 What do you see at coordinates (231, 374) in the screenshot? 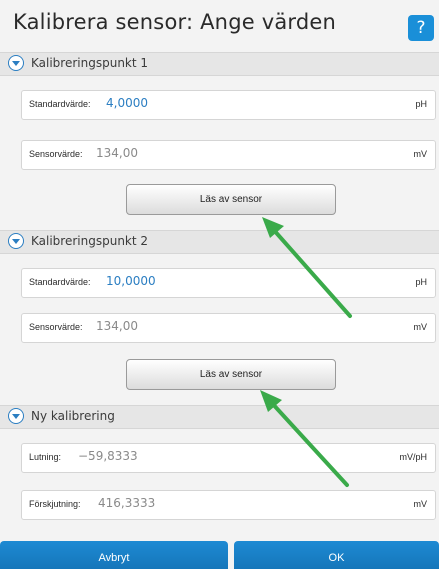
I see `read-sensor-button-2: Läs av sensor` at bounding box center [231, 374].